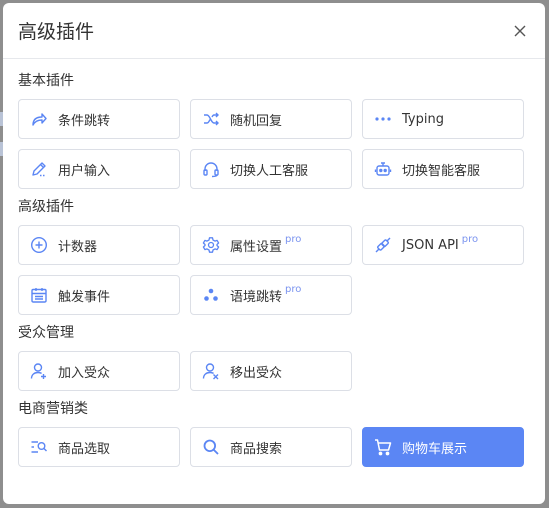 This screenshot has width=549, height=508. I want to click on plugin-label: 加入受众, so click(84, 373).